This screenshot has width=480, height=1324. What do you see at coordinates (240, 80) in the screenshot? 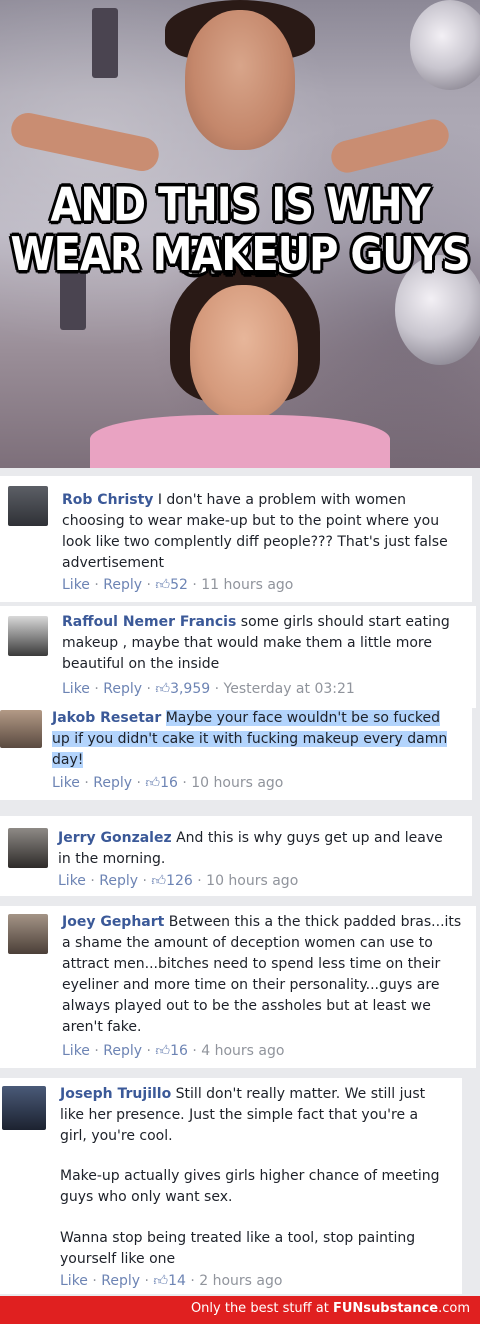
I see `face-no-makeup` at bounding box center [240, 80].